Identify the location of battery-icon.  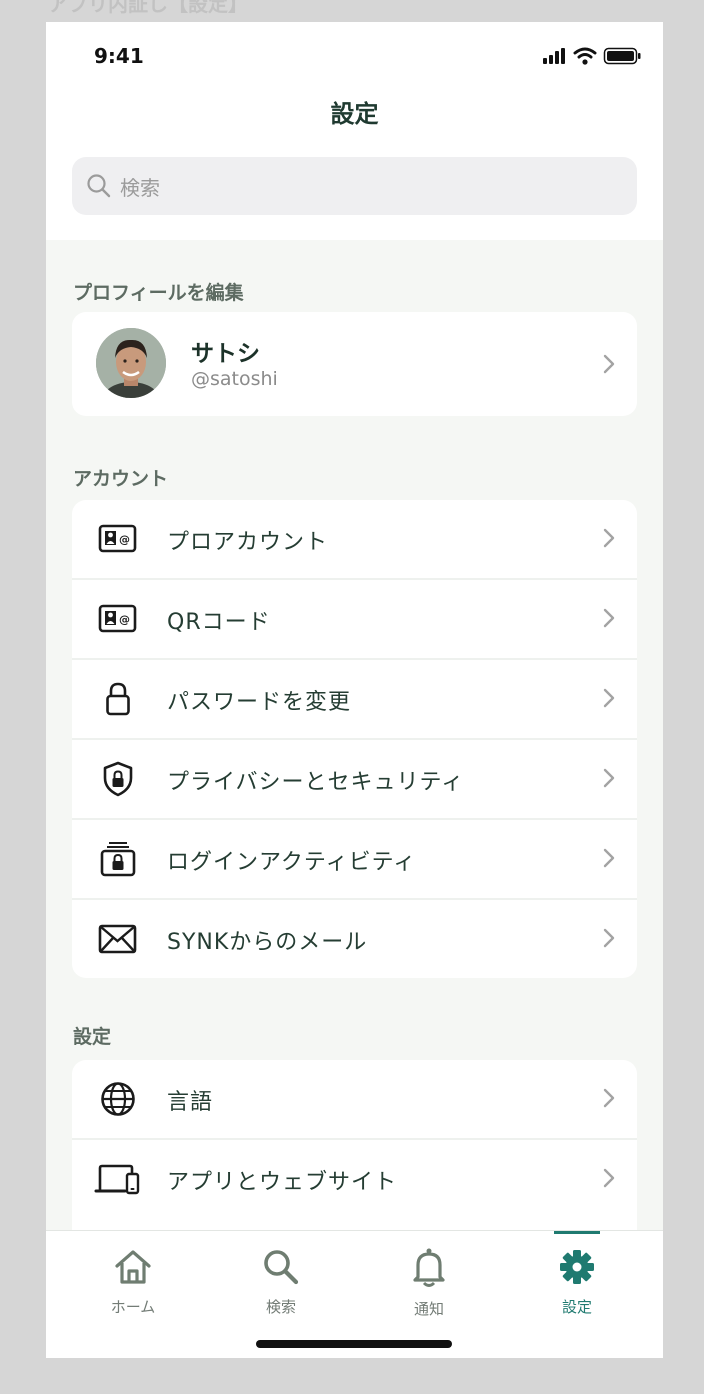
(622, 56).